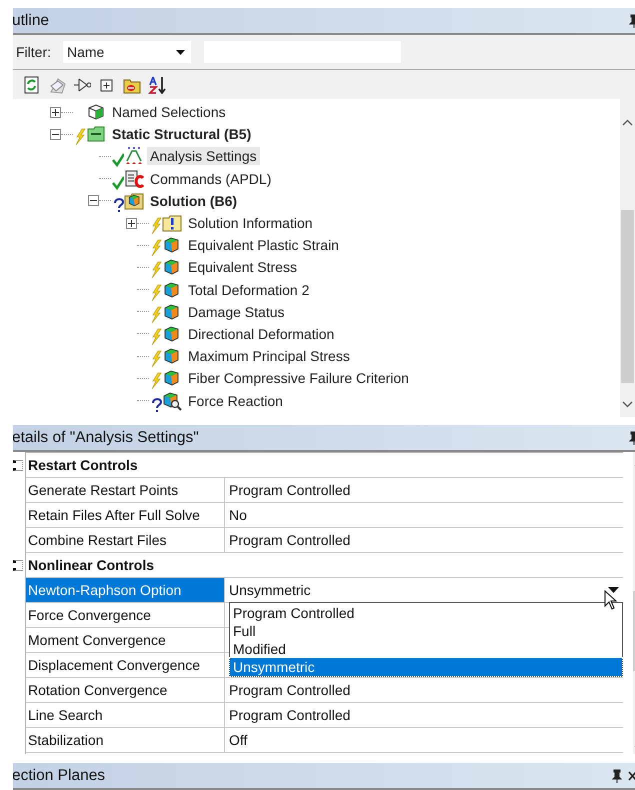  What do you see at coordinates (298, 378) in the screenshot?
I see `tree-item: Fiber Compressive Failure Criterion` at bounding box center [298, 378].